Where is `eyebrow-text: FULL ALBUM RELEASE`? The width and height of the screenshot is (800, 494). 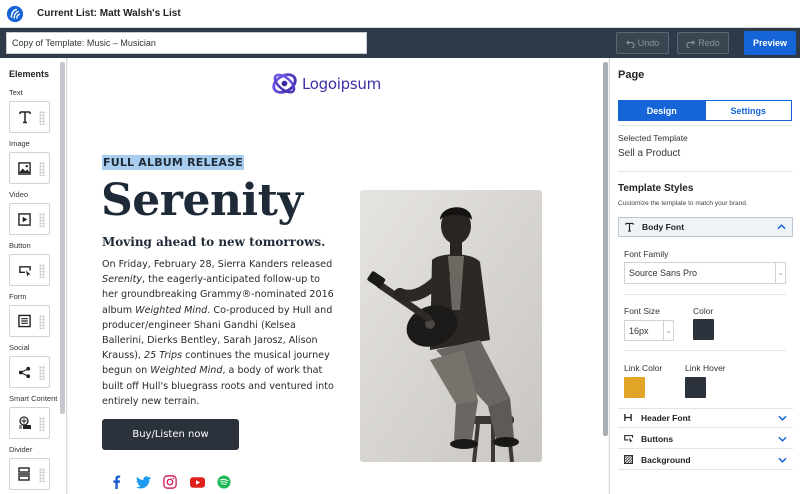
eyebrow-text: FULL ALBUM RELEASE is located at coordinates (173, 162).